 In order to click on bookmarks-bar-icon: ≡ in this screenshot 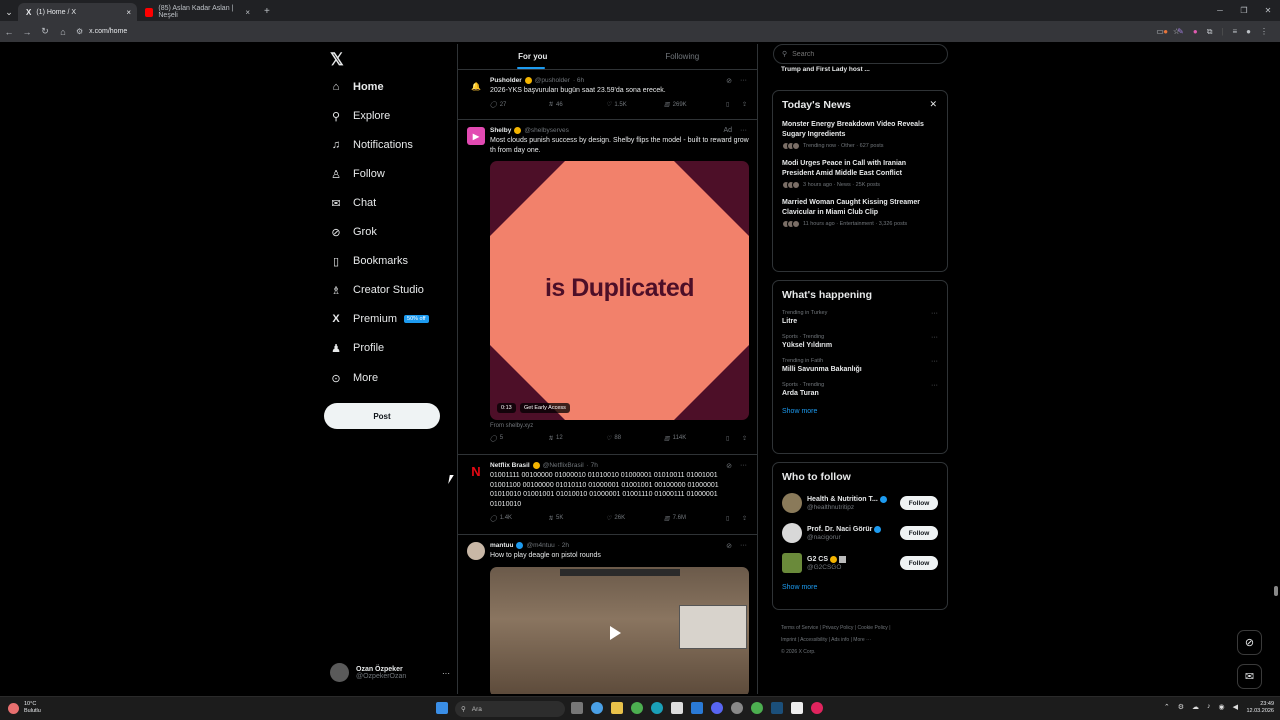, I will do `click(1234, 31)`.